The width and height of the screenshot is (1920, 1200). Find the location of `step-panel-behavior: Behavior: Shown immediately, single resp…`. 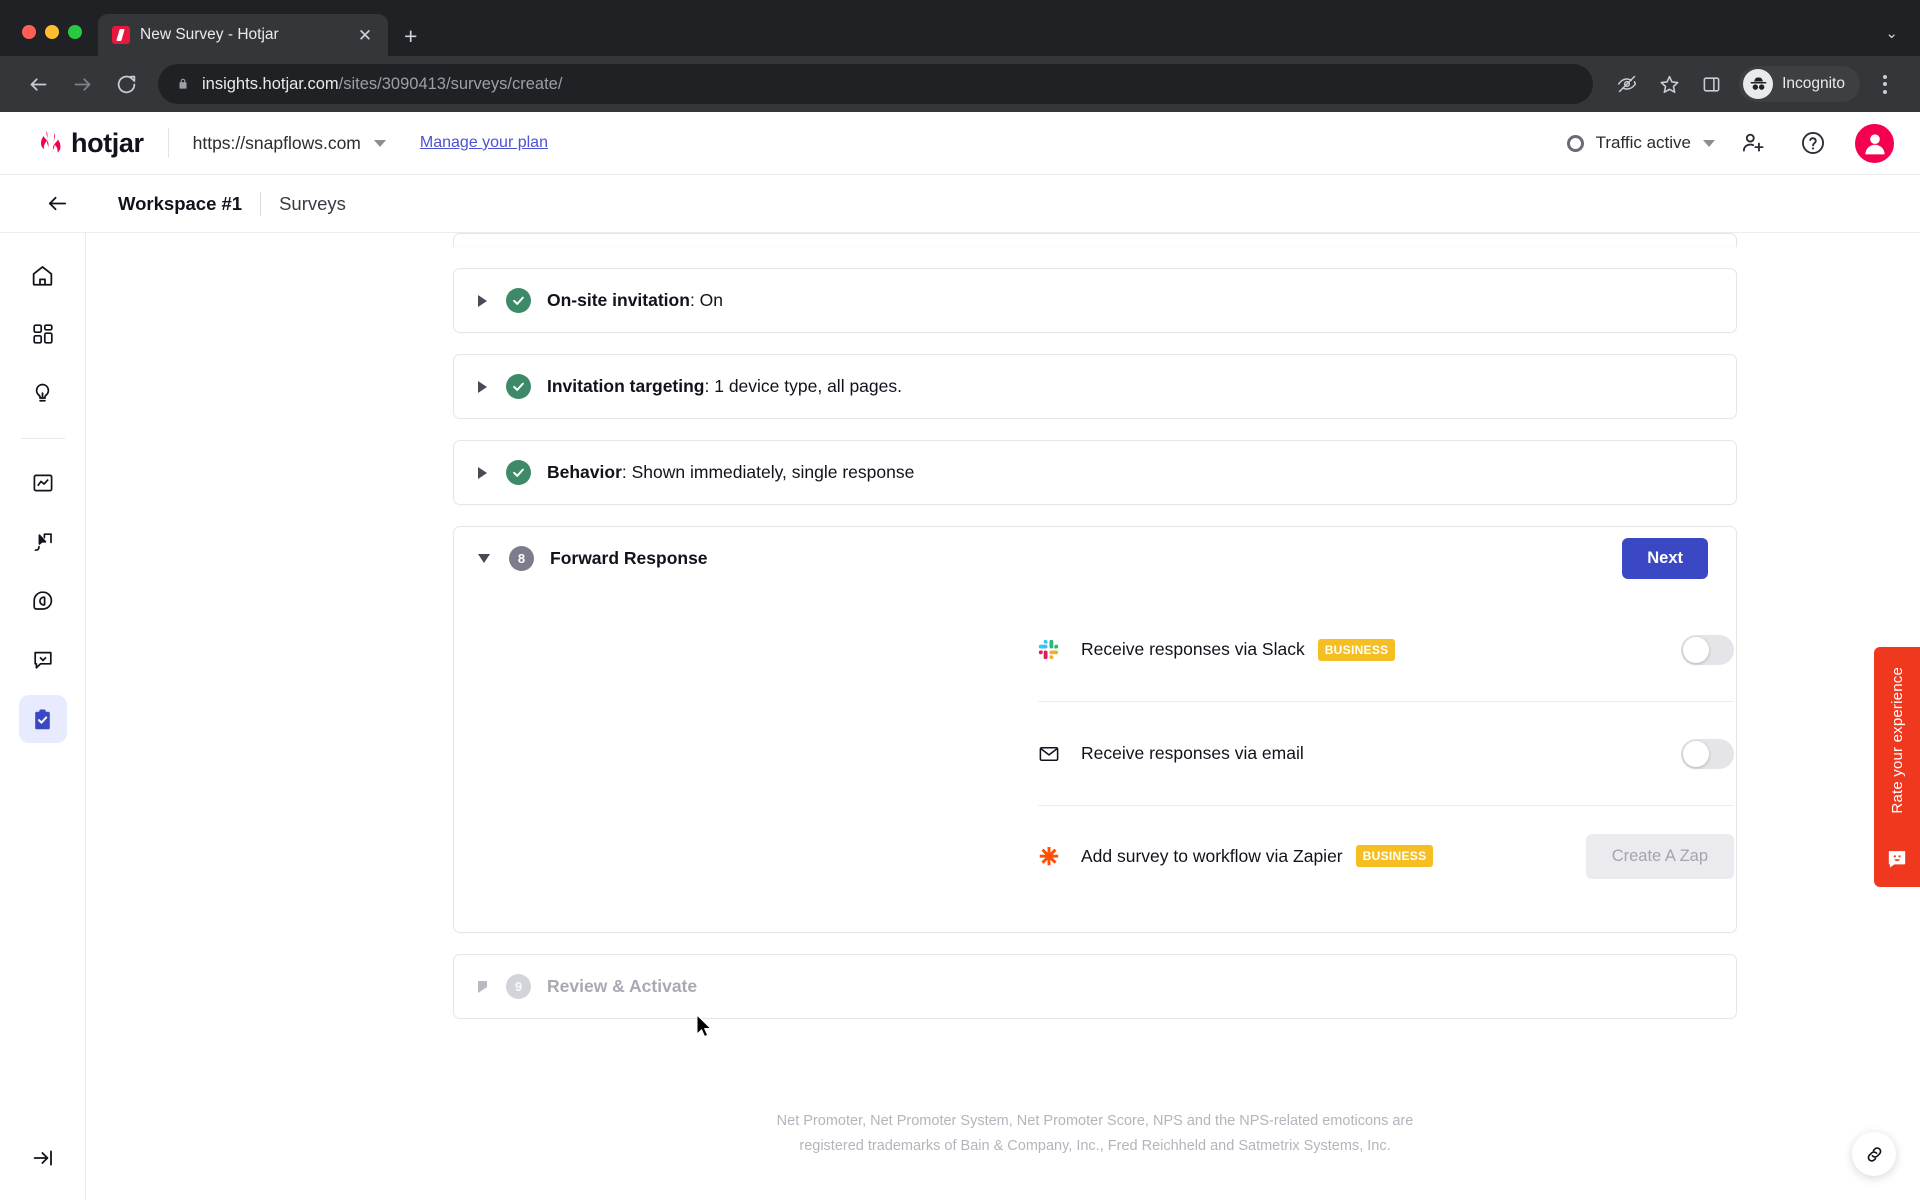

step-panel-behavior: Behavior: Shown immediately, single resp… is located at coordinates (1095, 472).